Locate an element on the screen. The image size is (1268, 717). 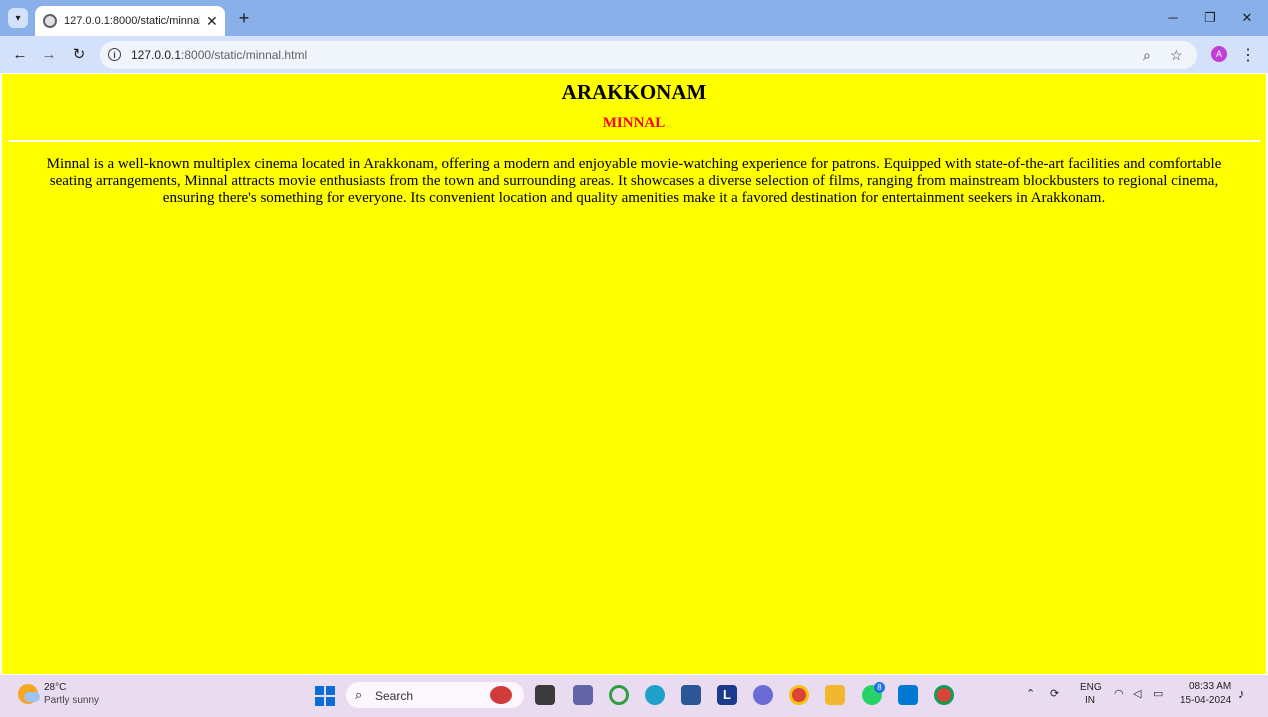
battery-icon: ▭ is located at coordinates (1158, 693).